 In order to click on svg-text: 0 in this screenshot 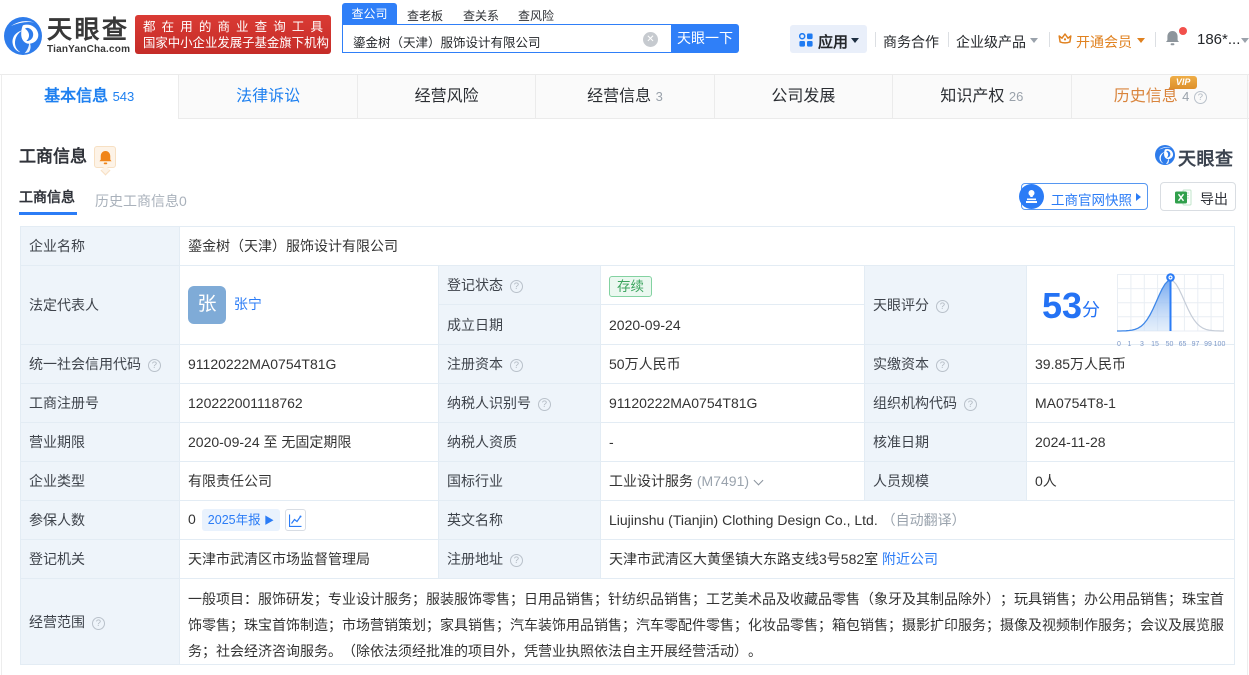, I will do `click(1119, 344)`.